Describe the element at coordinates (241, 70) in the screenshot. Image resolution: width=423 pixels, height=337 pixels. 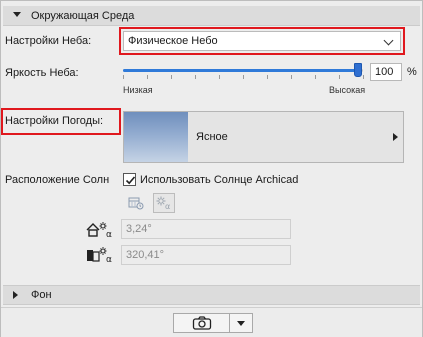
I see `slider-fill` at that location.